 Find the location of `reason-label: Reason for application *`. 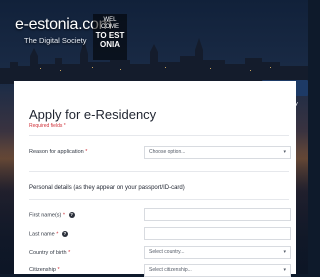

reason-label: Reason for application * is located at coordinates (58, 152).